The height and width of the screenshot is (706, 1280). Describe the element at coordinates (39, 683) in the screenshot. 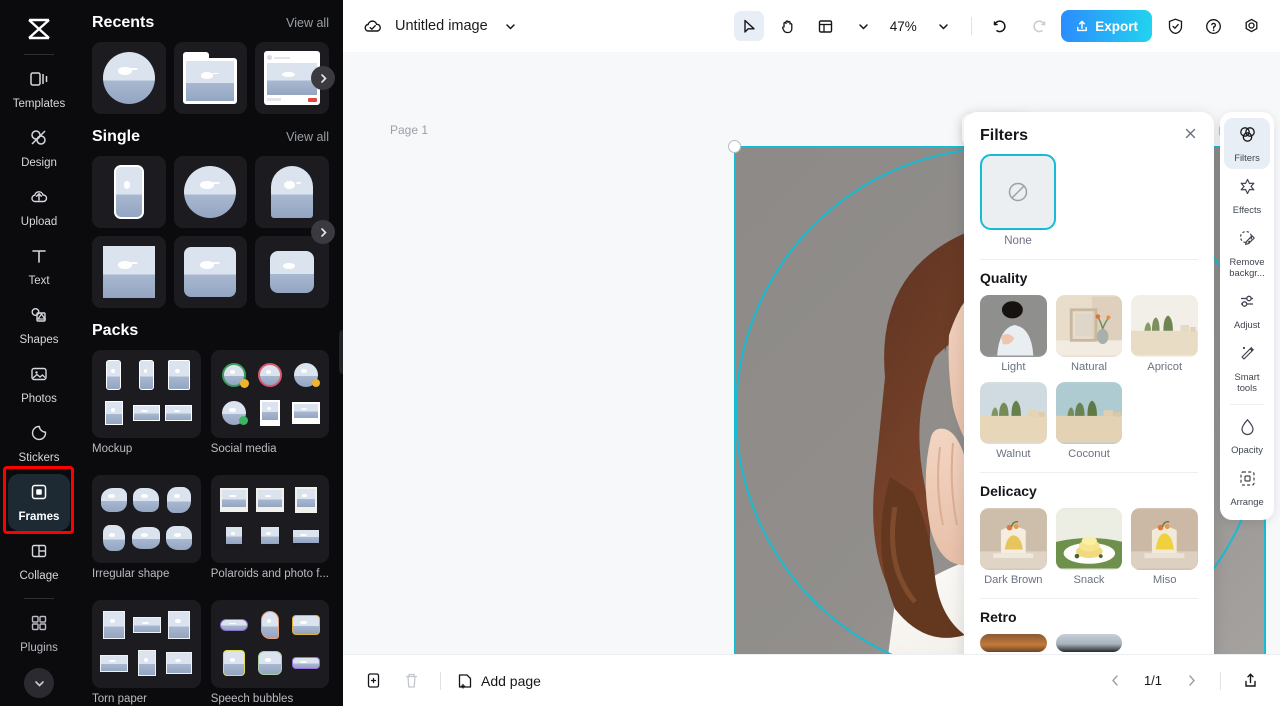

I see `rail-expand-button` at that location.